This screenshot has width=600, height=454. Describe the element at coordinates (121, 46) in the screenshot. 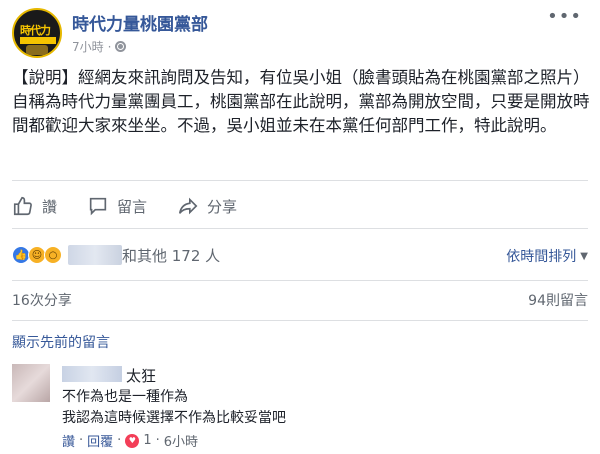

I see `globe-icon` at that location.